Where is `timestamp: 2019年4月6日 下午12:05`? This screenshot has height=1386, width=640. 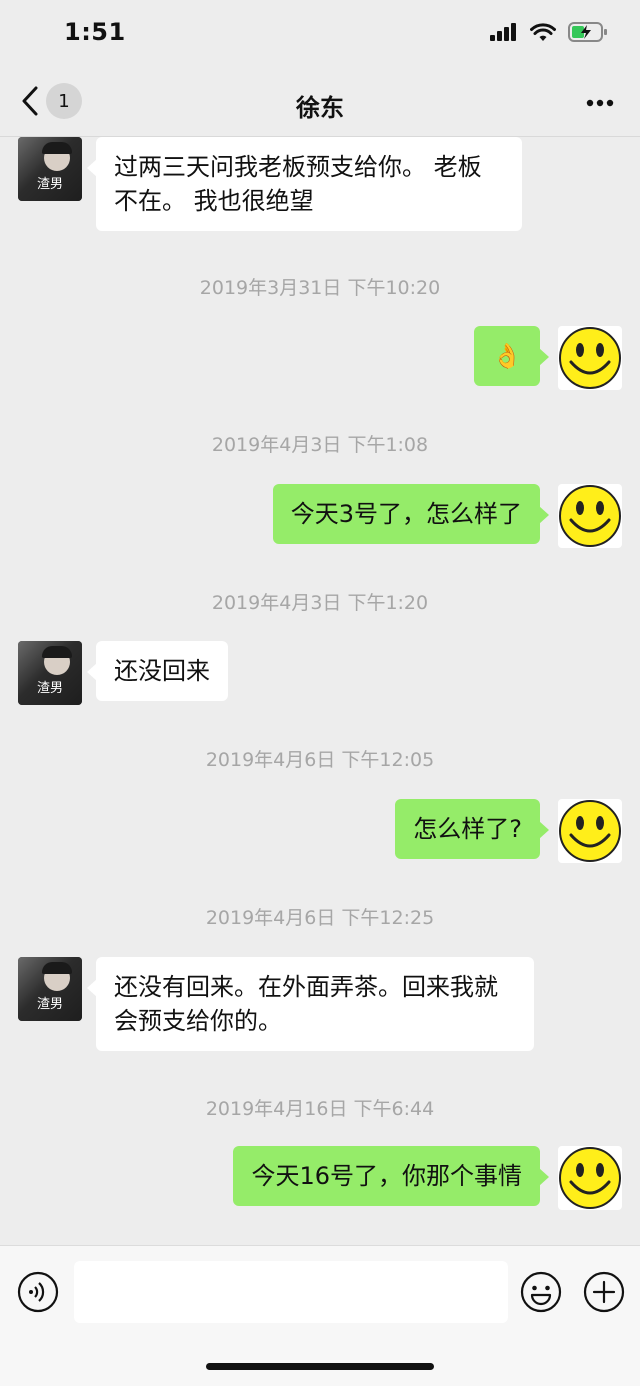
timestamp: 2019年4月6日 下午12:05 is located at coordinates (320, 760).